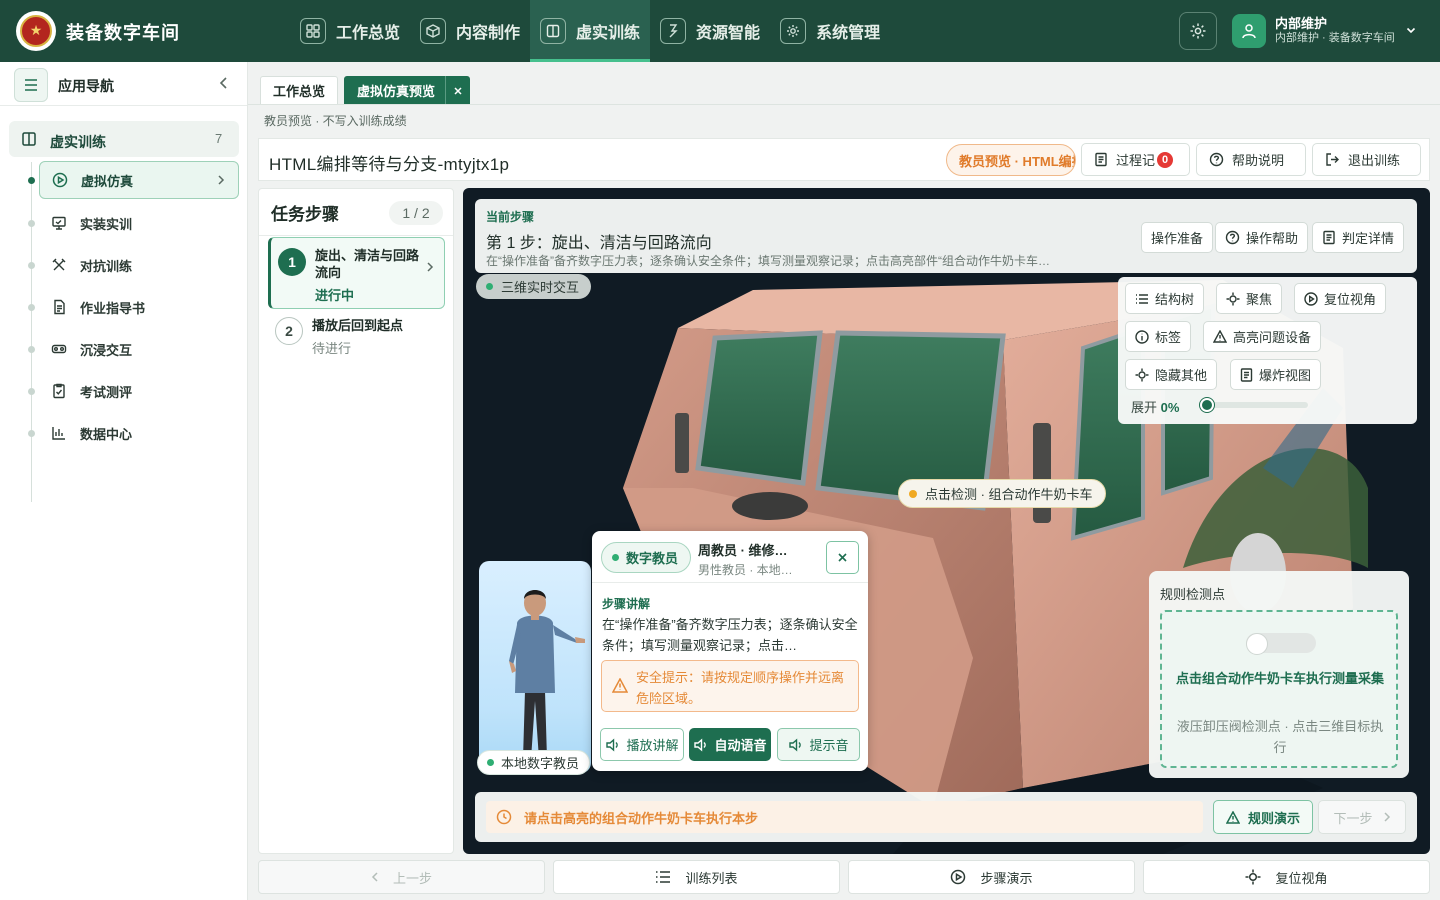  Describe the element at coordinates (652, 558) in the screenshot. I see `digital-teacher-tag-label: 数字教员` at that location.